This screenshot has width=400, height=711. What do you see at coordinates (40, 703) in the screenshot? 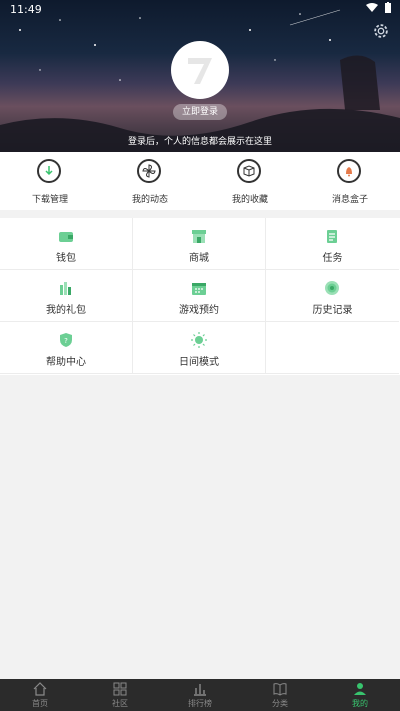
I see `nav-label: 首页` at bounding box center [40, 703].